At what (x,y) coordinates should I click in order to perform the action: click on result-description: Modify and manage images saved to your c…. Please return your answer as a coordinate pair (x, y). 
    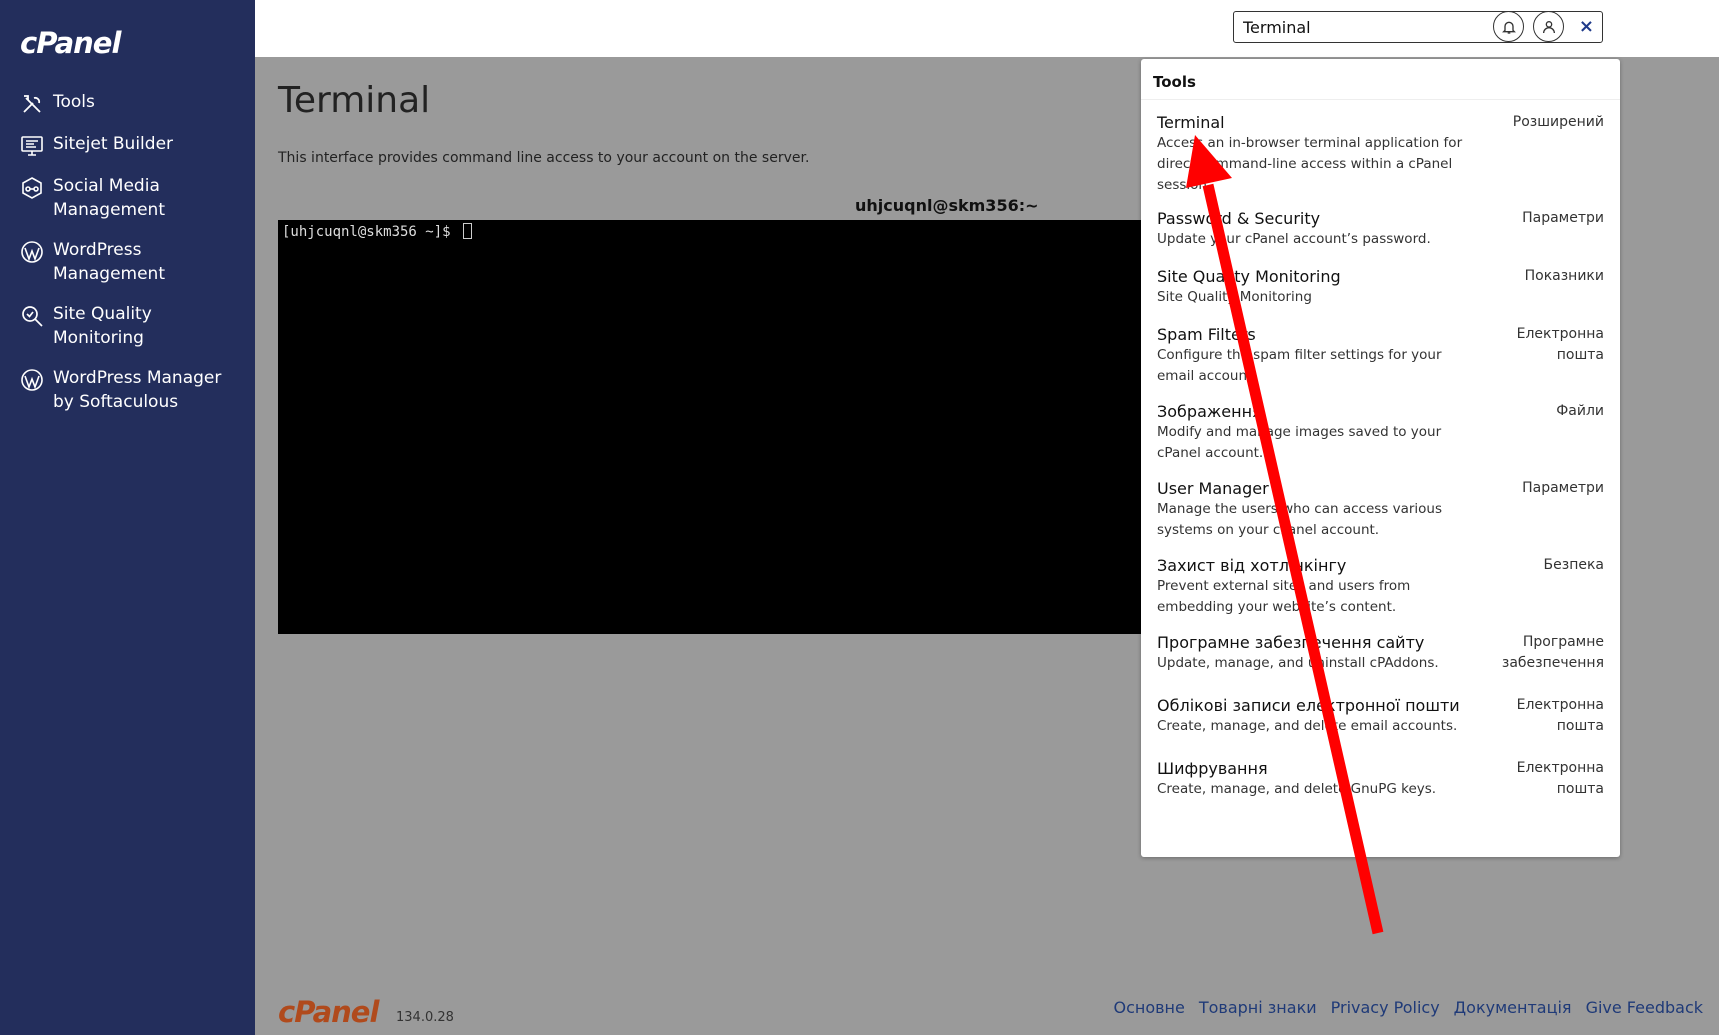
    Looking at the image, I should click on (1299, 442).